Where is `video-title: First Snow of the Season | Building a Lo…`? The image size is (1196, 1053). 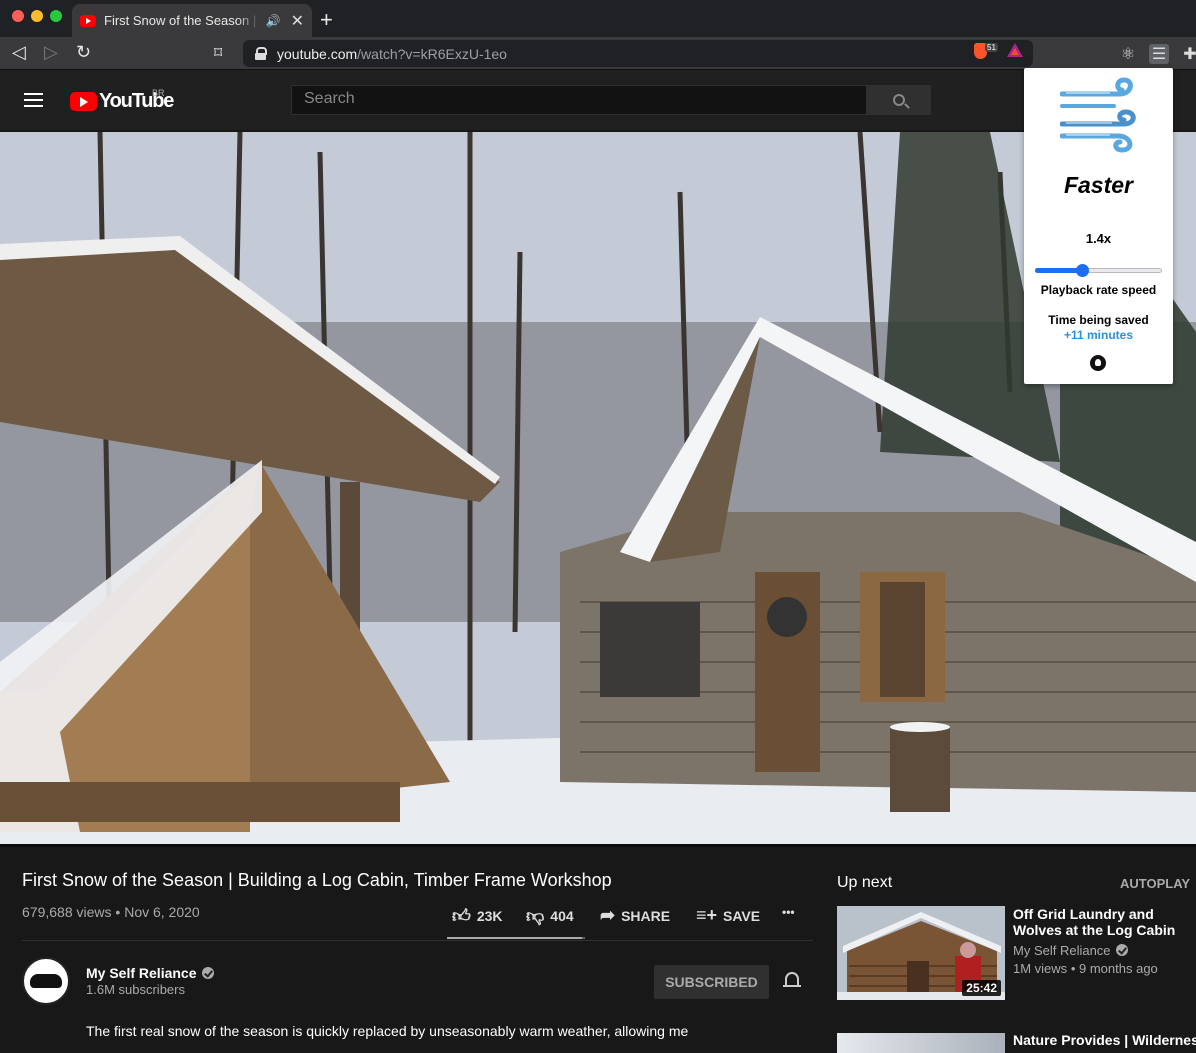
video-title: First Snow of the Season | Building a Lo… is located at coordinates (317, 880).